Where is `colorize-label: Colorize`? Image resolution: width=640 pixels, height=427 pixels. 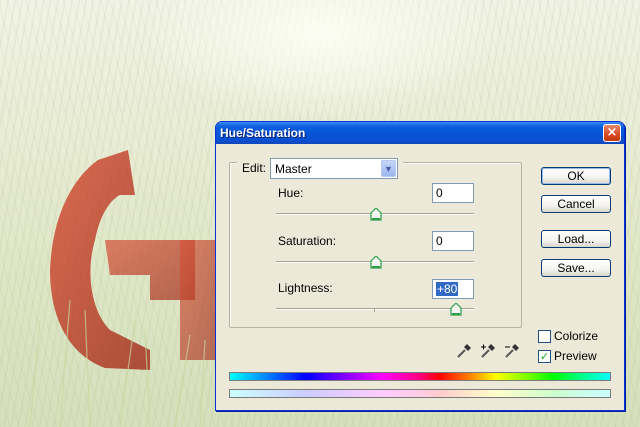
colorize-label: Colorize is located at coordinates (576, 336).